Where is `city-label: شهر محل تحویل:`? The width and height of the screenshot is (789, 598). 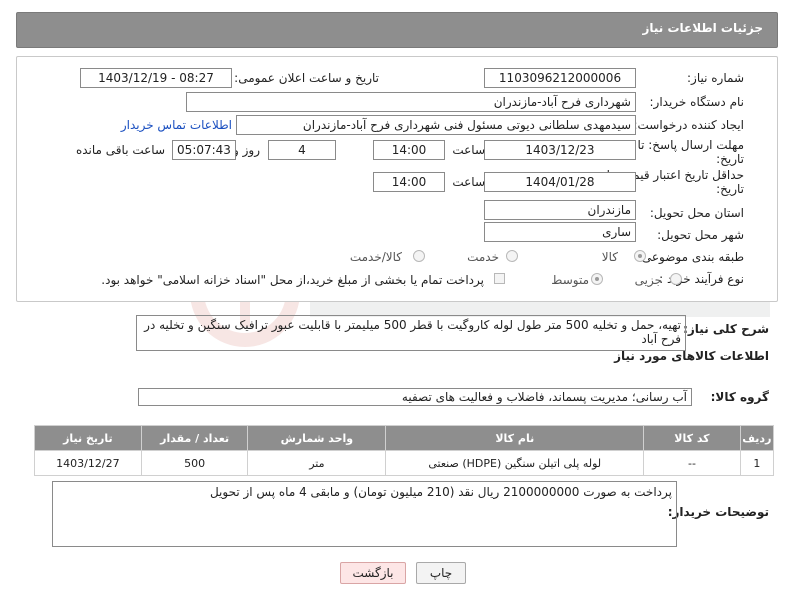 city-label: شهر محل تحویل: is located at coordinates (700, 235).